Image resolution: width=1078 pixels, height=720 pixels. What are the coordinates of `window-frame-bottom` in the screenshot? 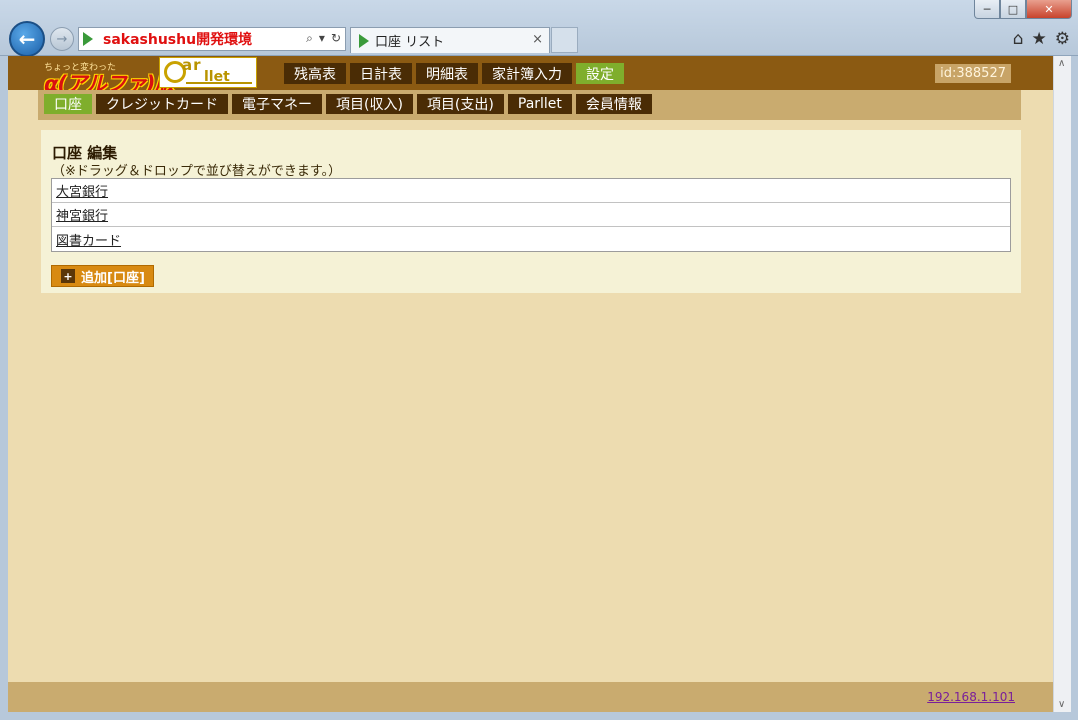 It's located at (539, 716).